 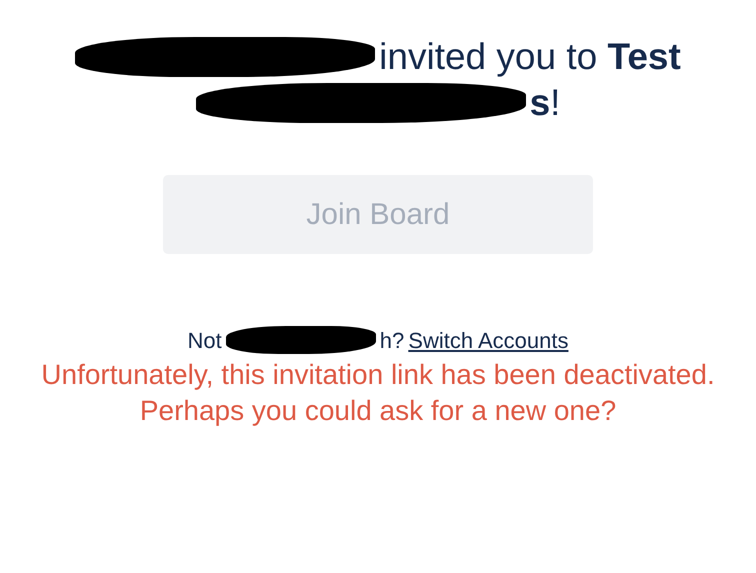 What do you see at coordinates (378, 393) in the screenshot?
I see `error-message: Unfortunately, this invitation link has been deactivated. Perhaps you could ask for a new one?` at bounding box center [378, 393].